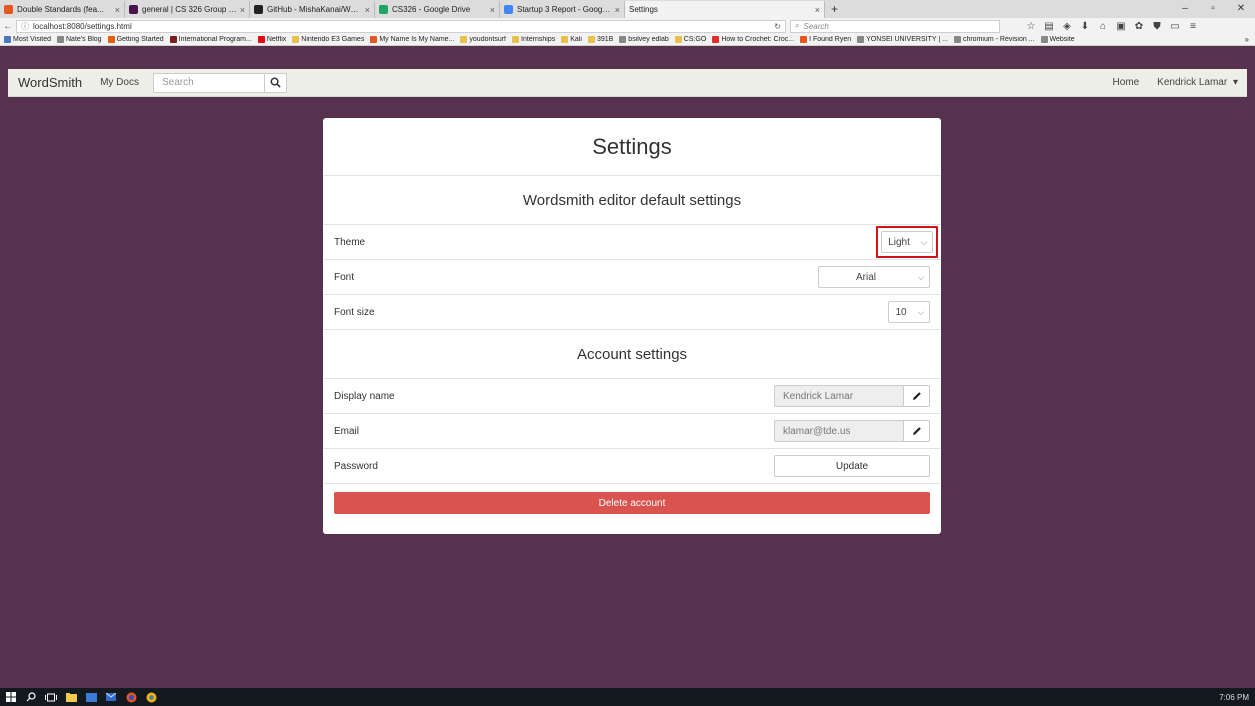  I want to click on ublock-icon: ⛊, so click(1157, 26).